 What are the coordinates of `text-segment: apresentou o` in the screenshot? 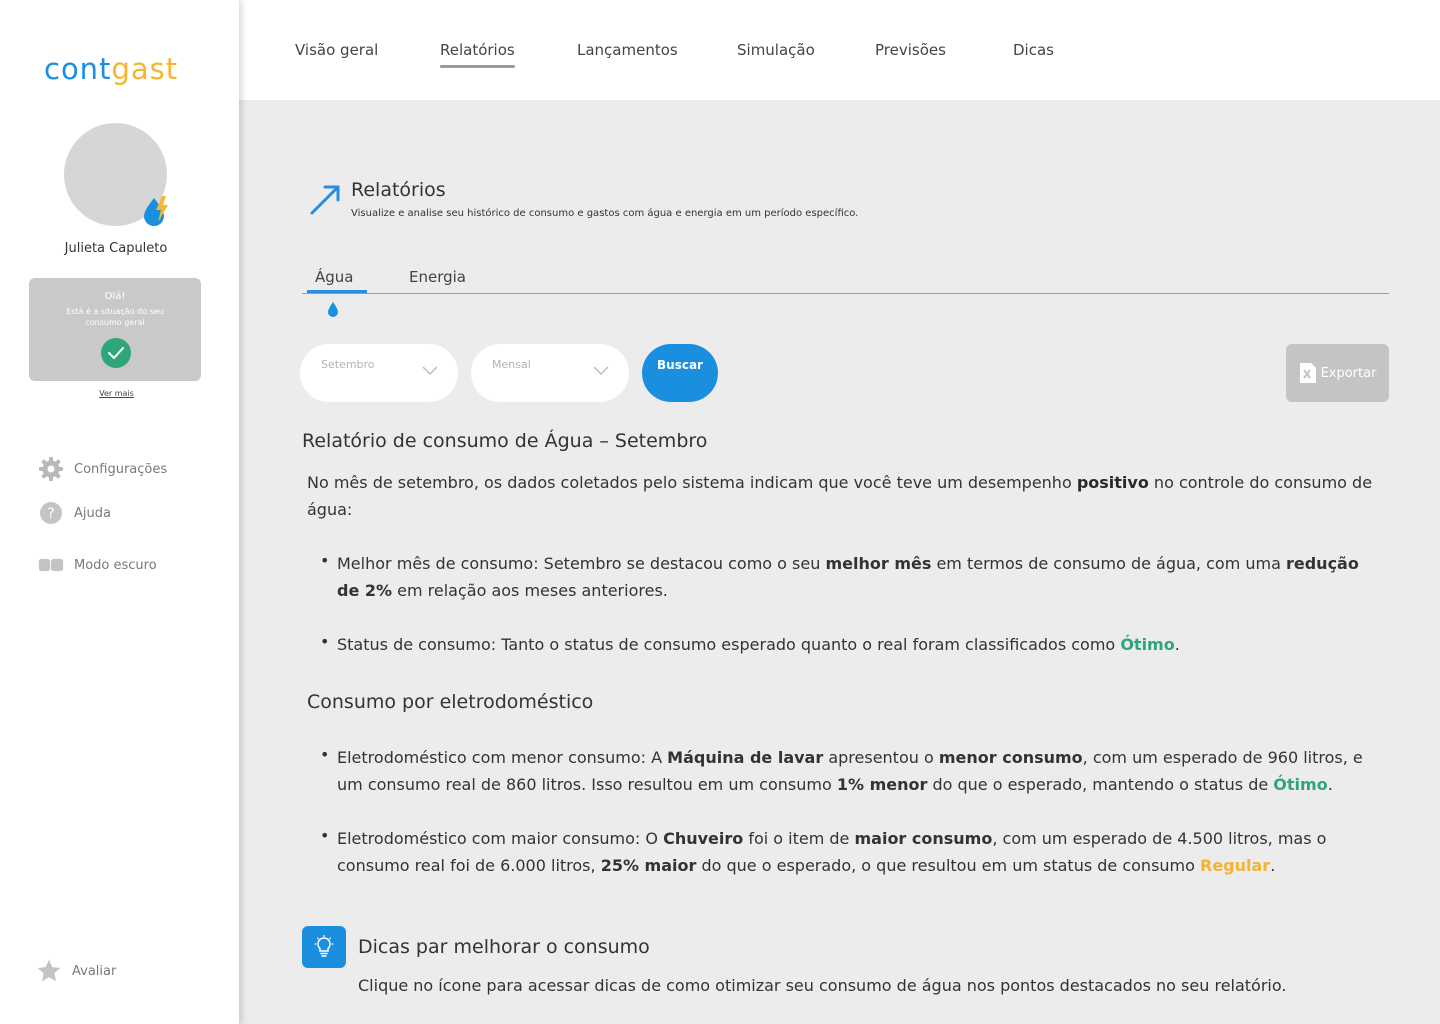 It's located at (881, 757).